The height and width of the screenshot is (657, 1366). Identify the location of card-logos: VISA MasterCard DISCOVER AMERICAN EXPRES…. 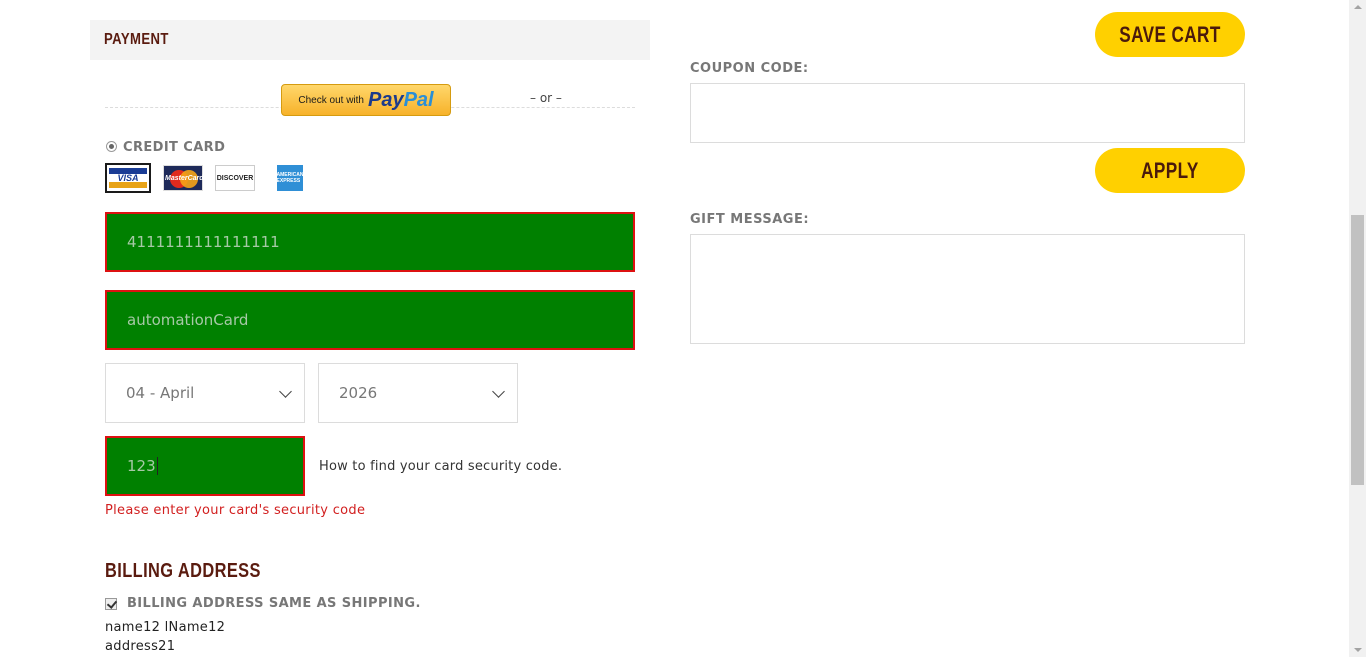
(204, 178).